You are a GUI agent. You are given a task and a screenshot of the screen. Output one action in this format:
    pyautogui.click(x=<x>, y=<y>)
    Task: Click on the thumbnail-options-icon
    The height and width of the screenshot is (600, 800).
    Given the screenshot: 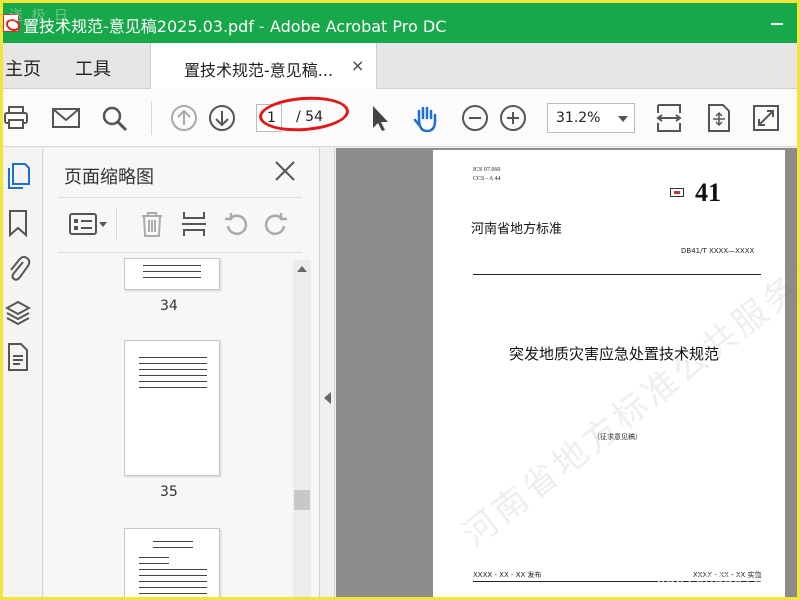 What is the action you would take?
    pyautogui.click(x=88, y=224)
    